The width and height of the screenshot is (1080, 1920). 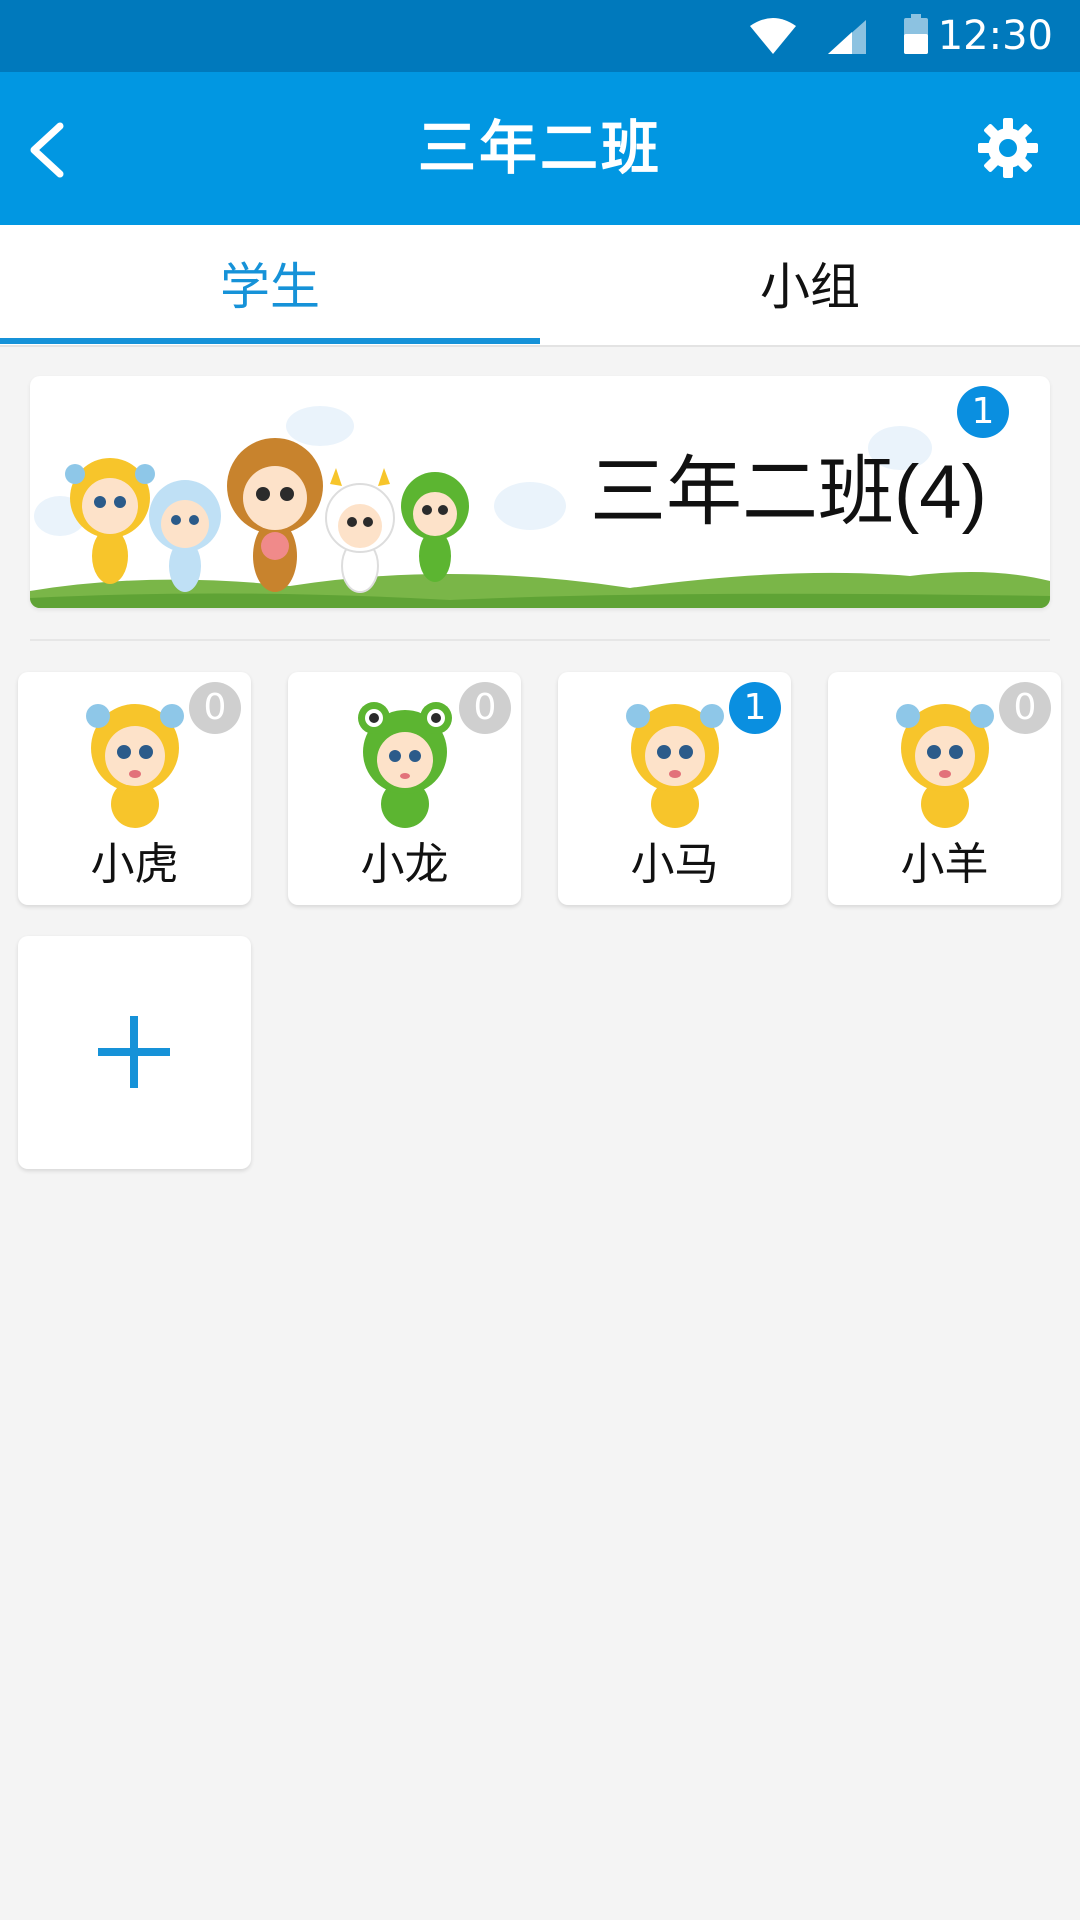 I want to click on student-card: 0 小龙, so click(x=404, y=788).